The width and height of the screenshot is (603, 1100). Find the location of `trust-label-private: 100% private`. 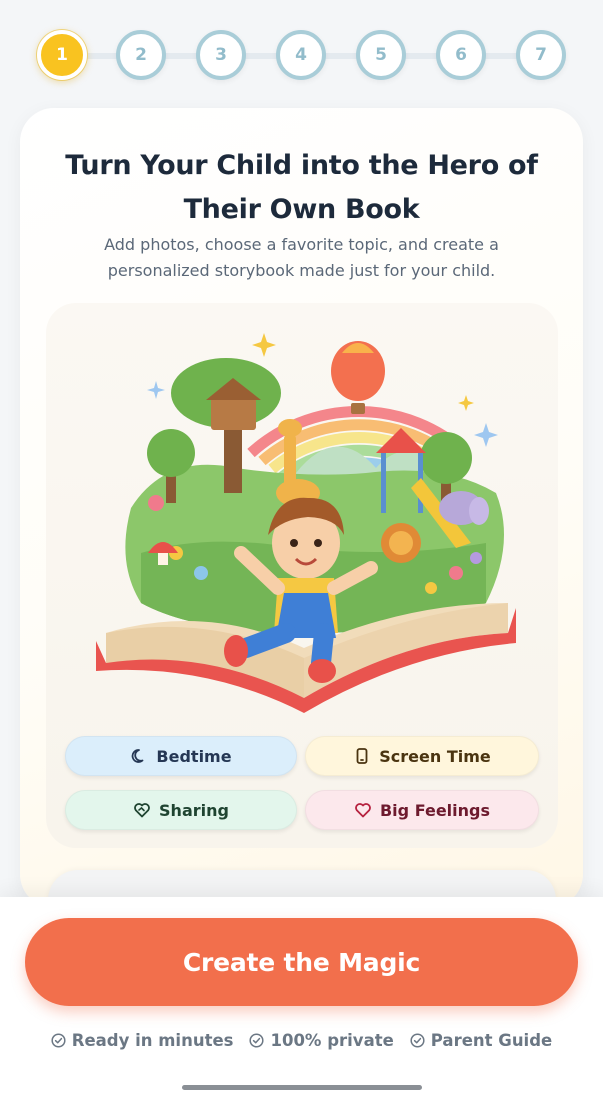

trust-label-private: 100% private is located at coordinates (332, 1040).